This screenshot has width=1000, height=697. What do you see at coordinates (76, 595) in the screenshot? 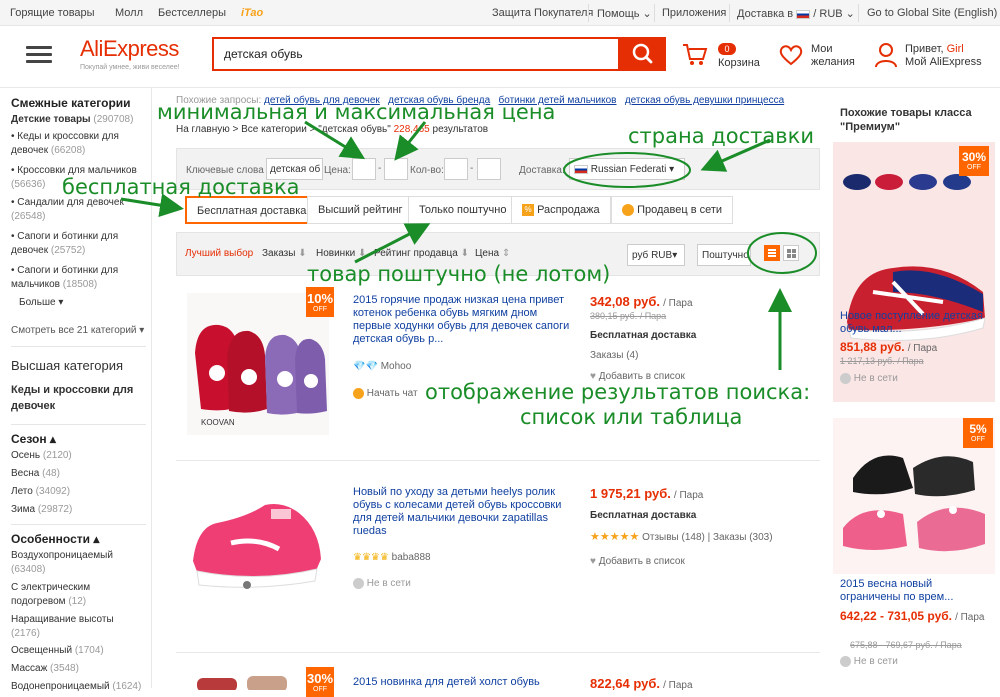
I see `feature-item: С электрическим подогревом (12)` at bounding box center [76, 595].